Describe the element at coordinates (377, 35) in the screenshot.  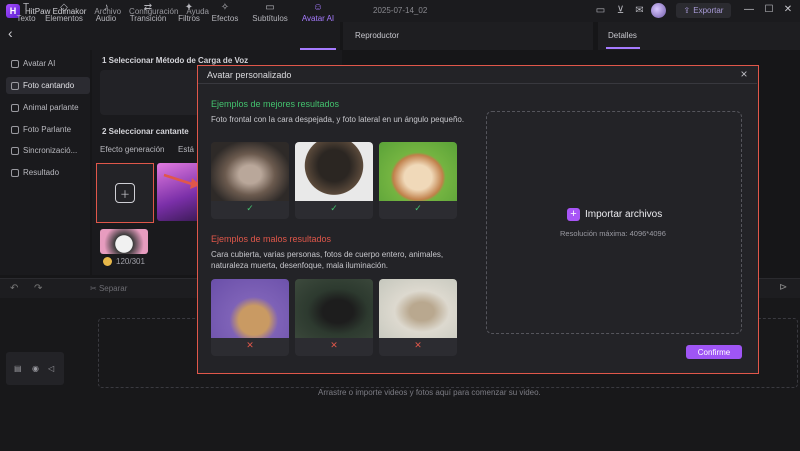
I see `player-title: Reproductor` at that location.